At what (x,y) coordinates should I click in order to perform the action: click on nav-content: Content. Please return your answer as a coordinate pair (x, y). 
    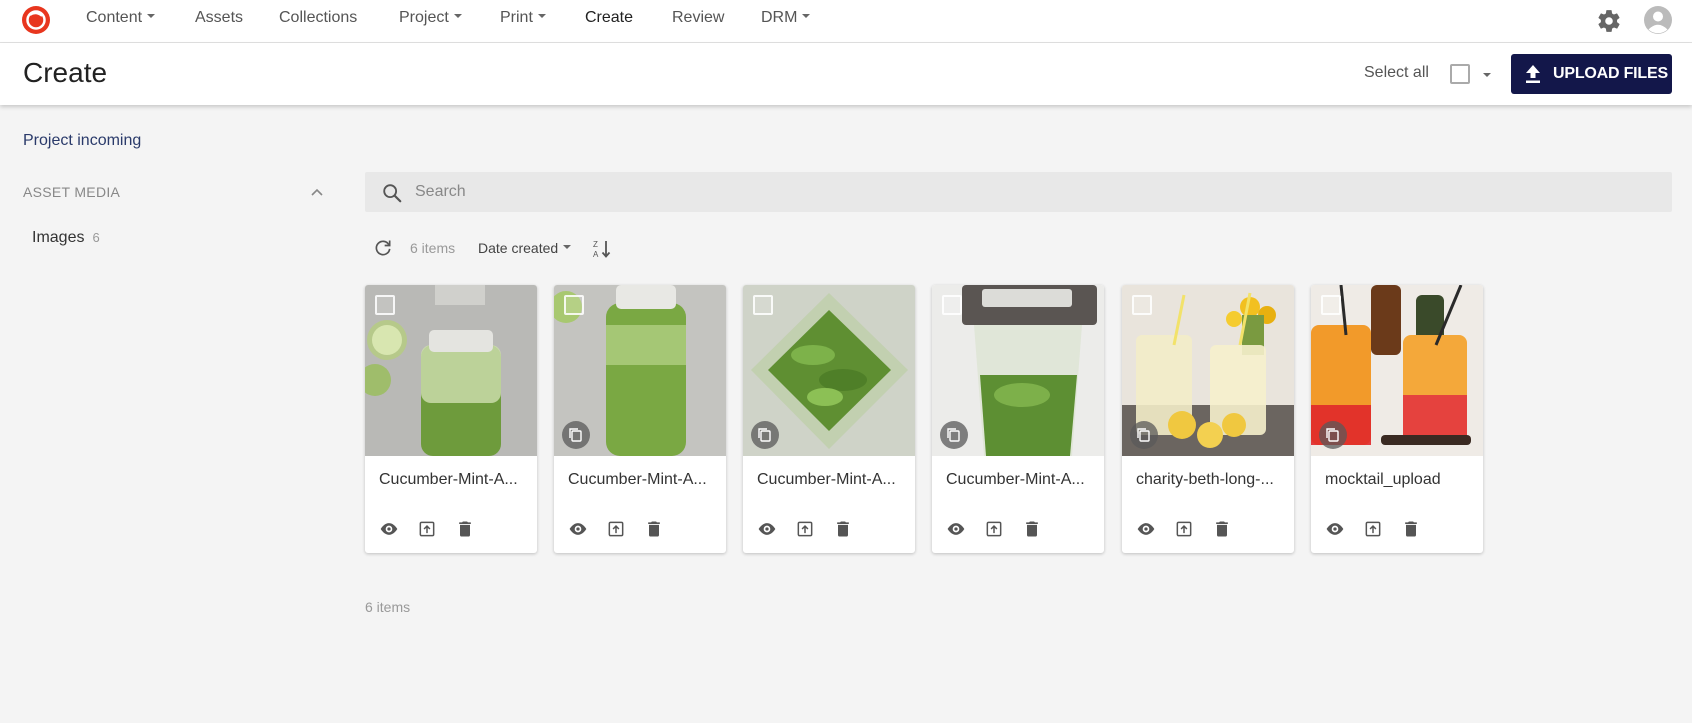
    Looking at the image, I should click on (121, 18).